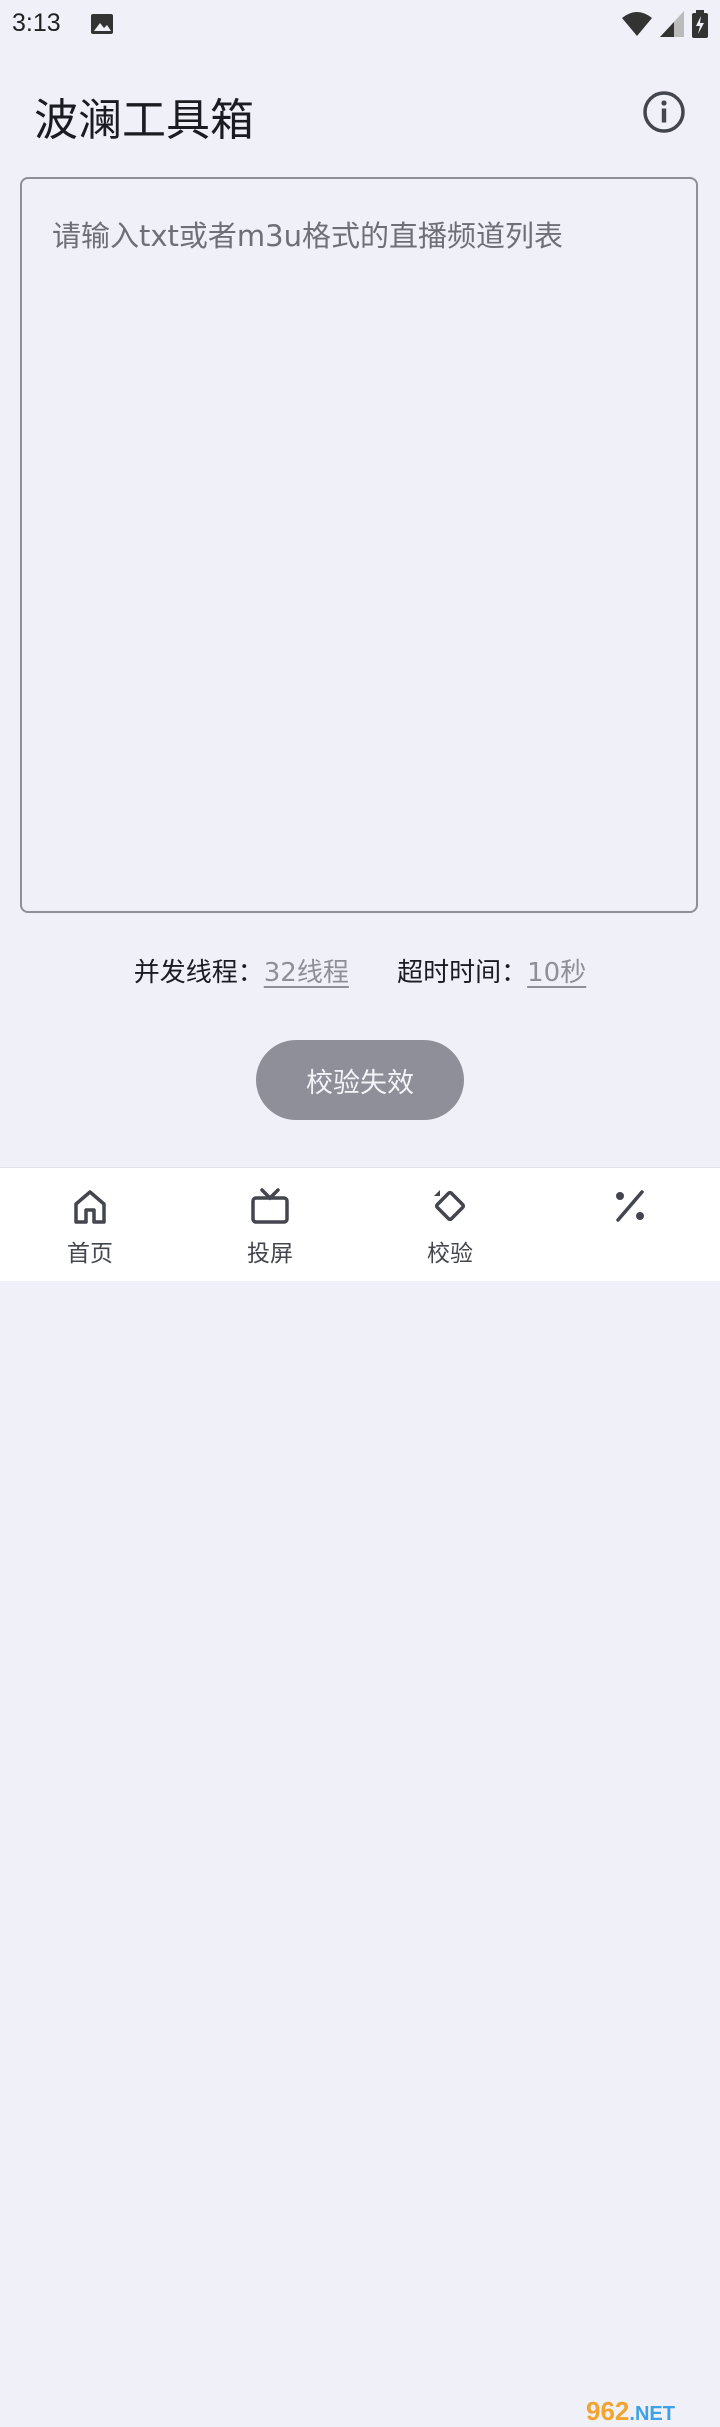  I want to click on battery-icon, so click(700, 24).